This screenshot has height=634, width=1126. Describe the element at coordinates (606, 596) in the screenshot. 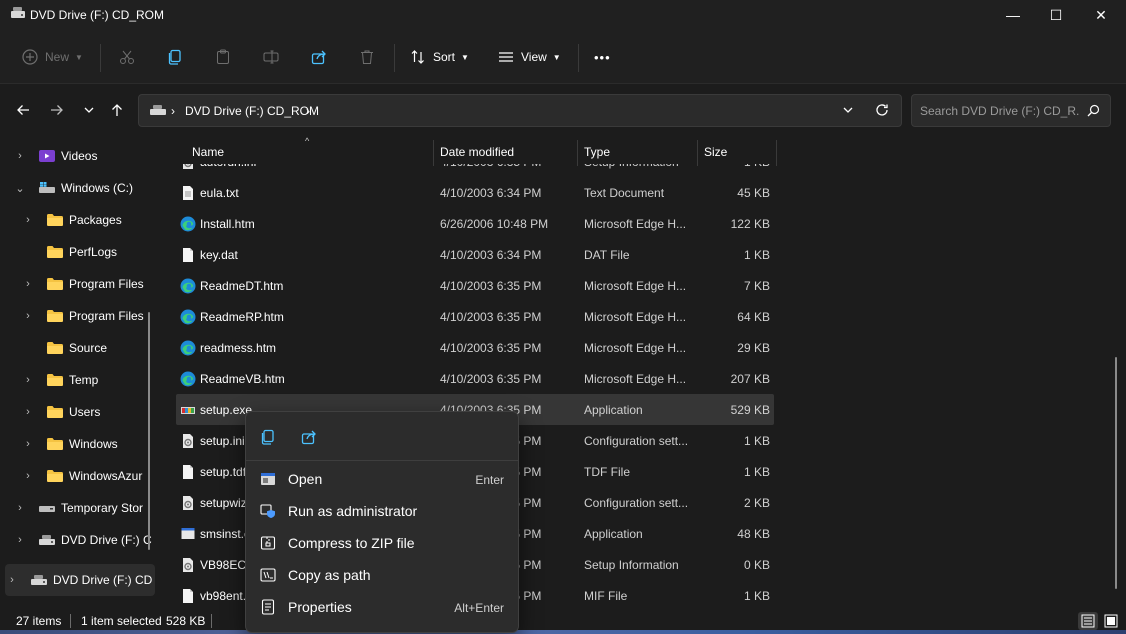

I see `file-type: MIF File` at that location.